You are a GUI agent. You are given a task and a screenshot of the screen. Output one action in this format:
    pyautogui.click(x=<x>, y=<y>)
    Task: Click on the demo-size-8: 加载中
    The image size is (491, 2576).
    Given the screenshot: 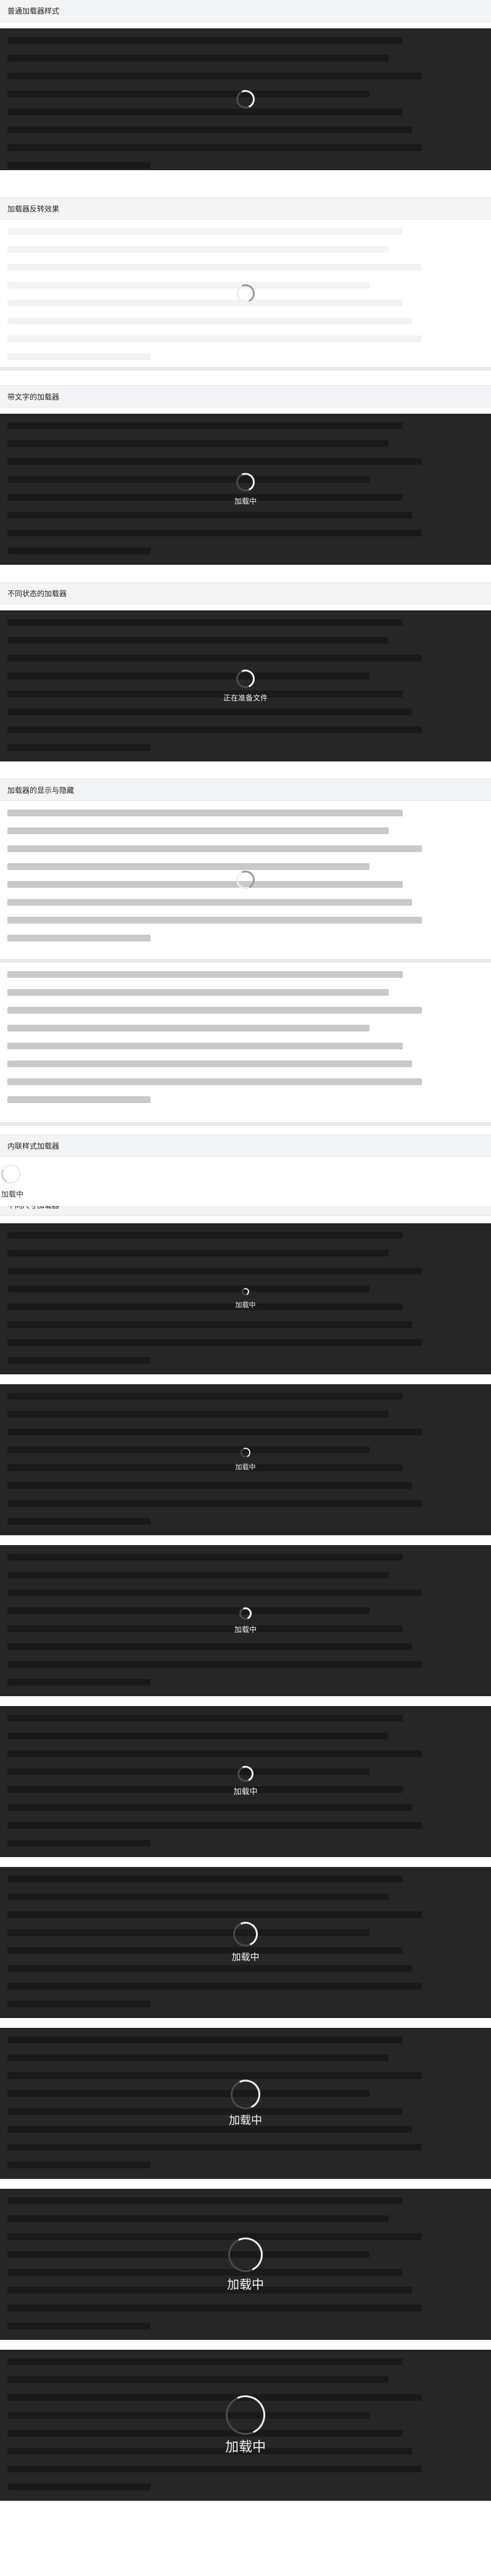 What is the action you would take?
    pyautogui.click(x=245, y=2425)
    